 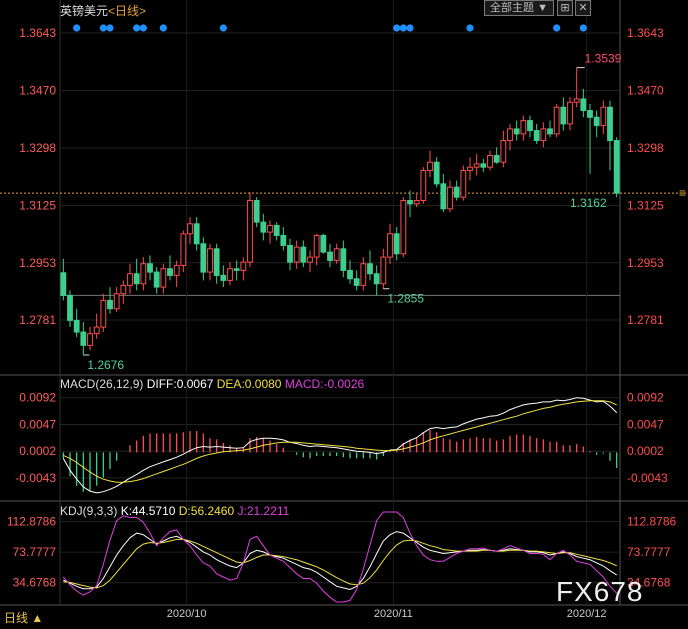 I want to click on chart-header: 英镑美元<日线>, so click(x=103, y=10).